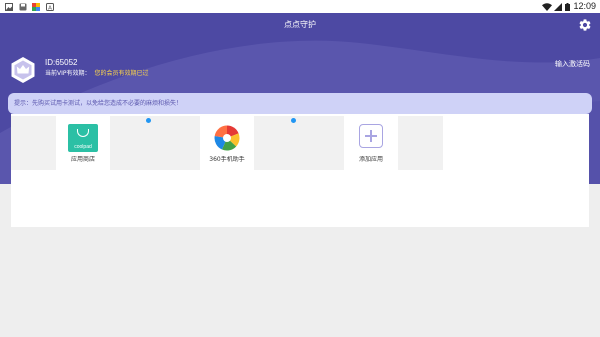  I want to click on android-icon: A, so click(50, 7).